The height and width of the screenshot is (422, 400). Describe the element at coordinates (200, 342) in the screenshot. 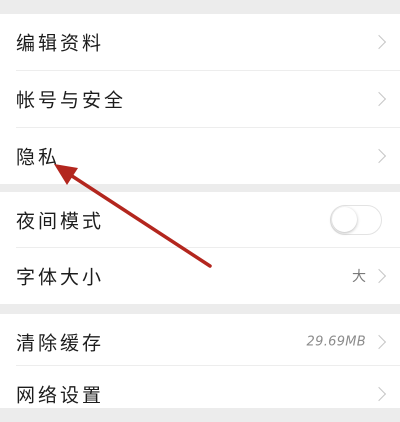

I see `clear-cache-item: 清除缓存 29.69MB` at that location.